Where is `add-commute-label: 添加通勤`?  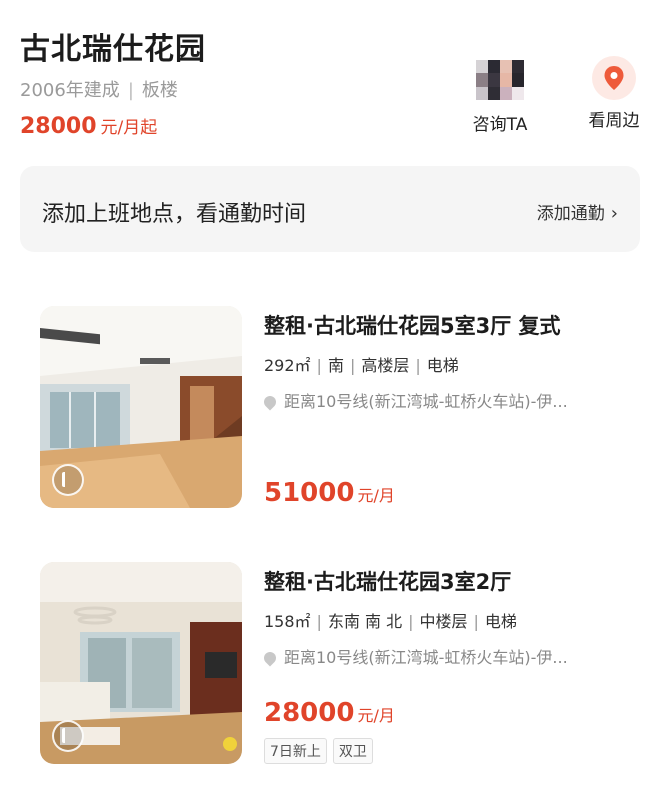
add-commute-label: 添加通勤 is located at coordinates (570, 214).